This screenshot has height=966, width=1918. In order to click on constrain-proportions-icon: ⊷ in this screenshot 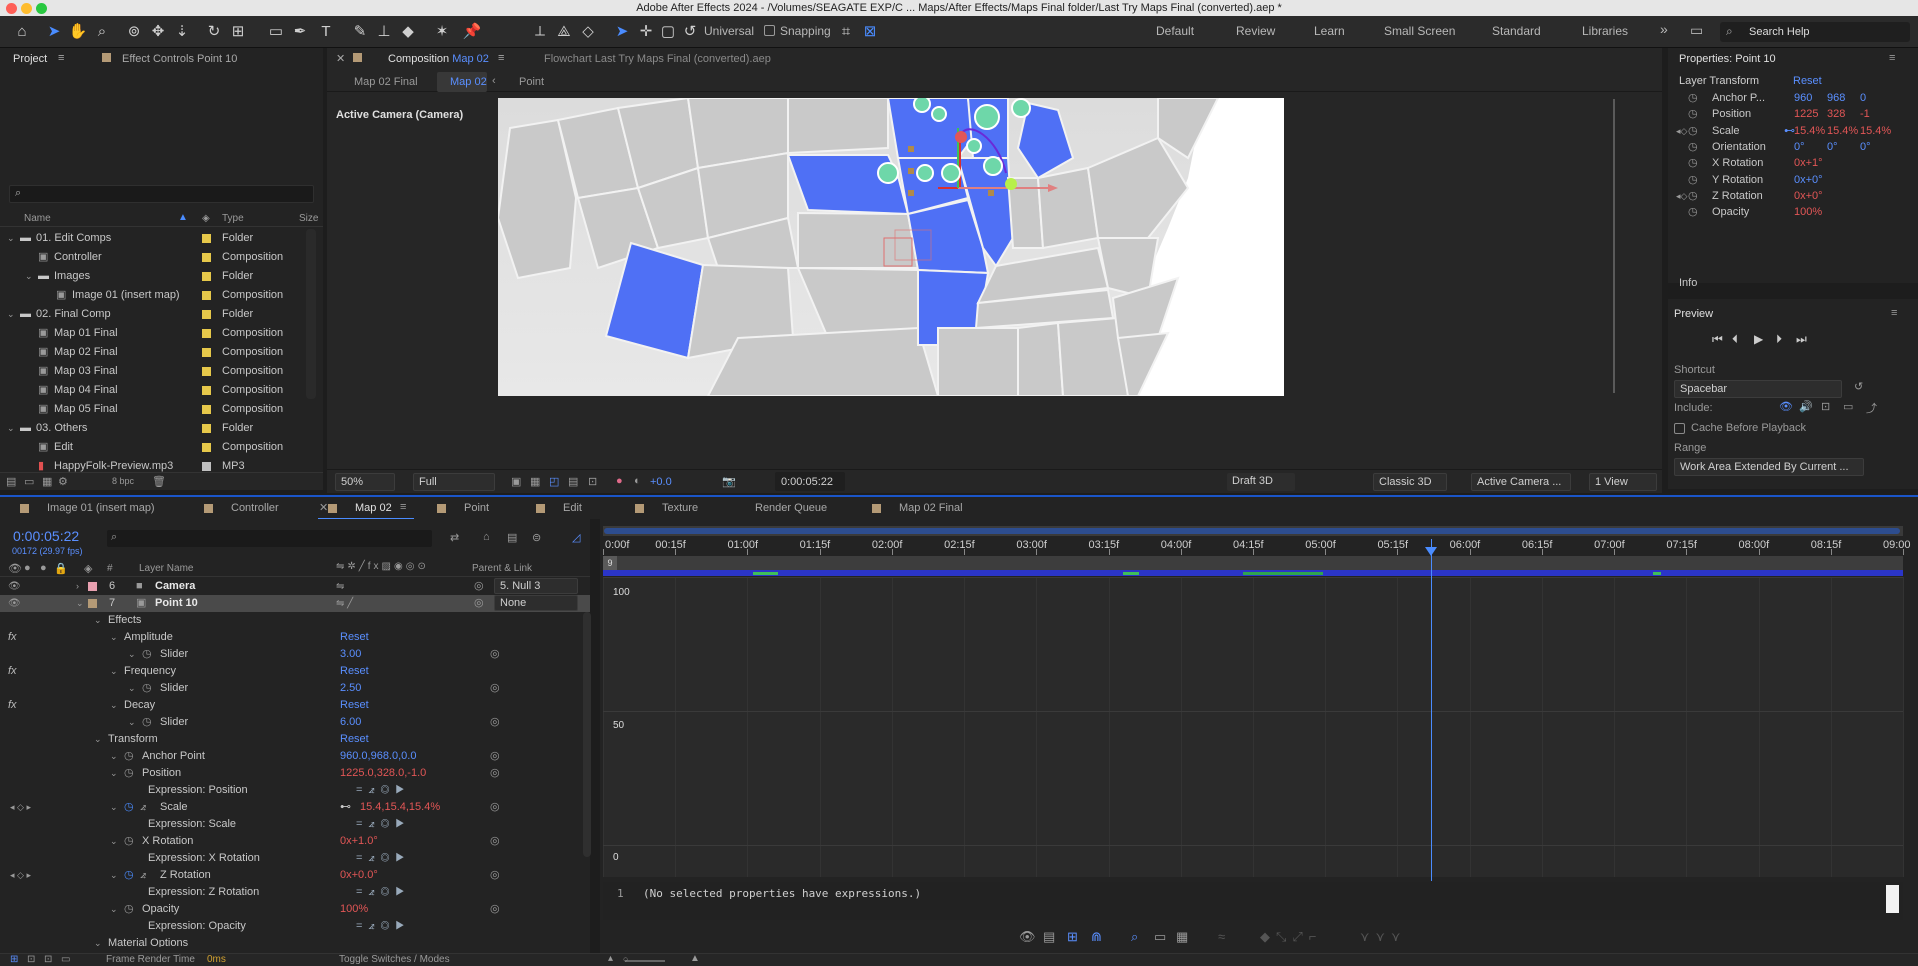, I will do `click(345, 807)`.